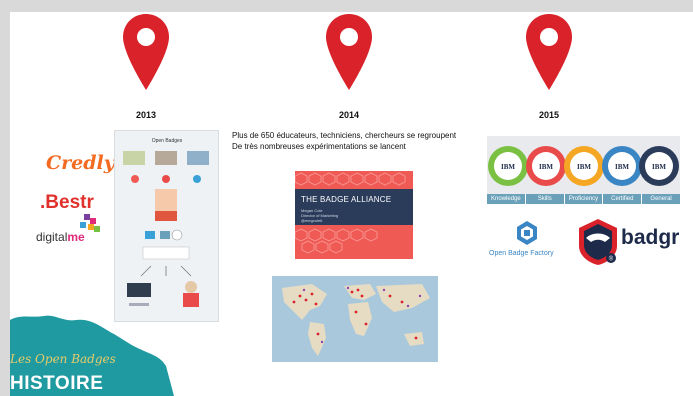 This screenshot has width=693, height=396. Describe the element at coordinates (549, 115) in the screenshot. I see `year-2015: 2015` at that location.